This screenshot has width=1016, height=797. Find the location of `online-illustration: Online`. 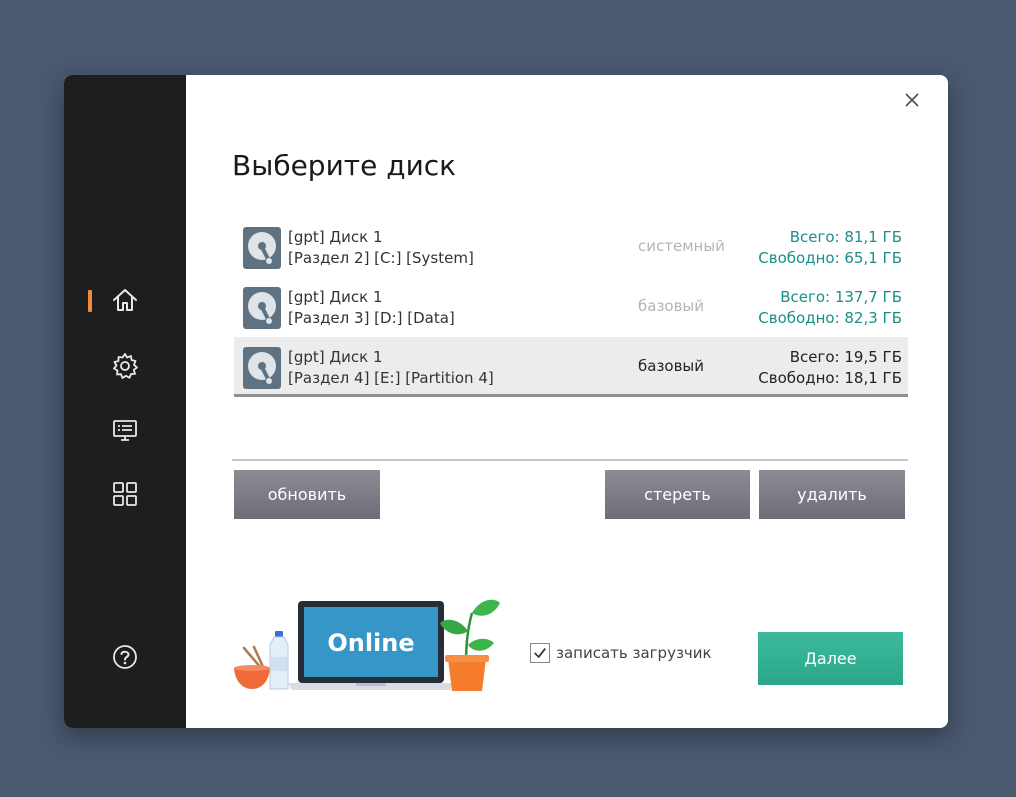

online-illustration: Online is located at coordinates (367, 645).